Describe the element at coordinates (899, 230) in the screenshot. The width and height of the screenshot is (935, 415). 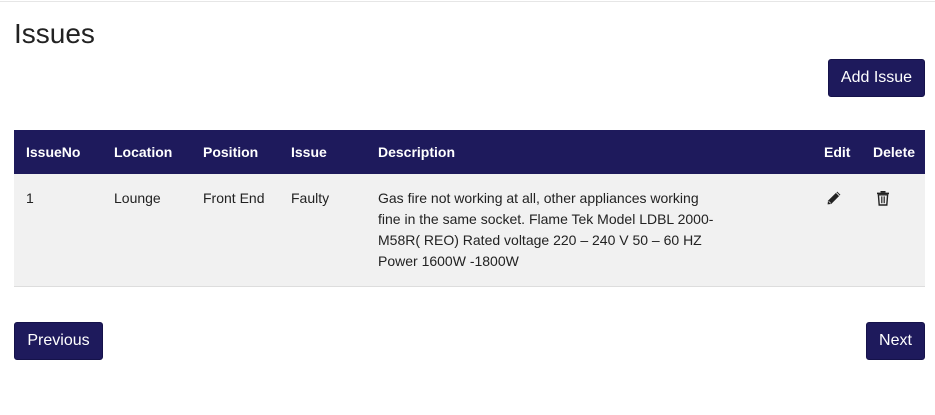
I see `cell-delete` at that location.